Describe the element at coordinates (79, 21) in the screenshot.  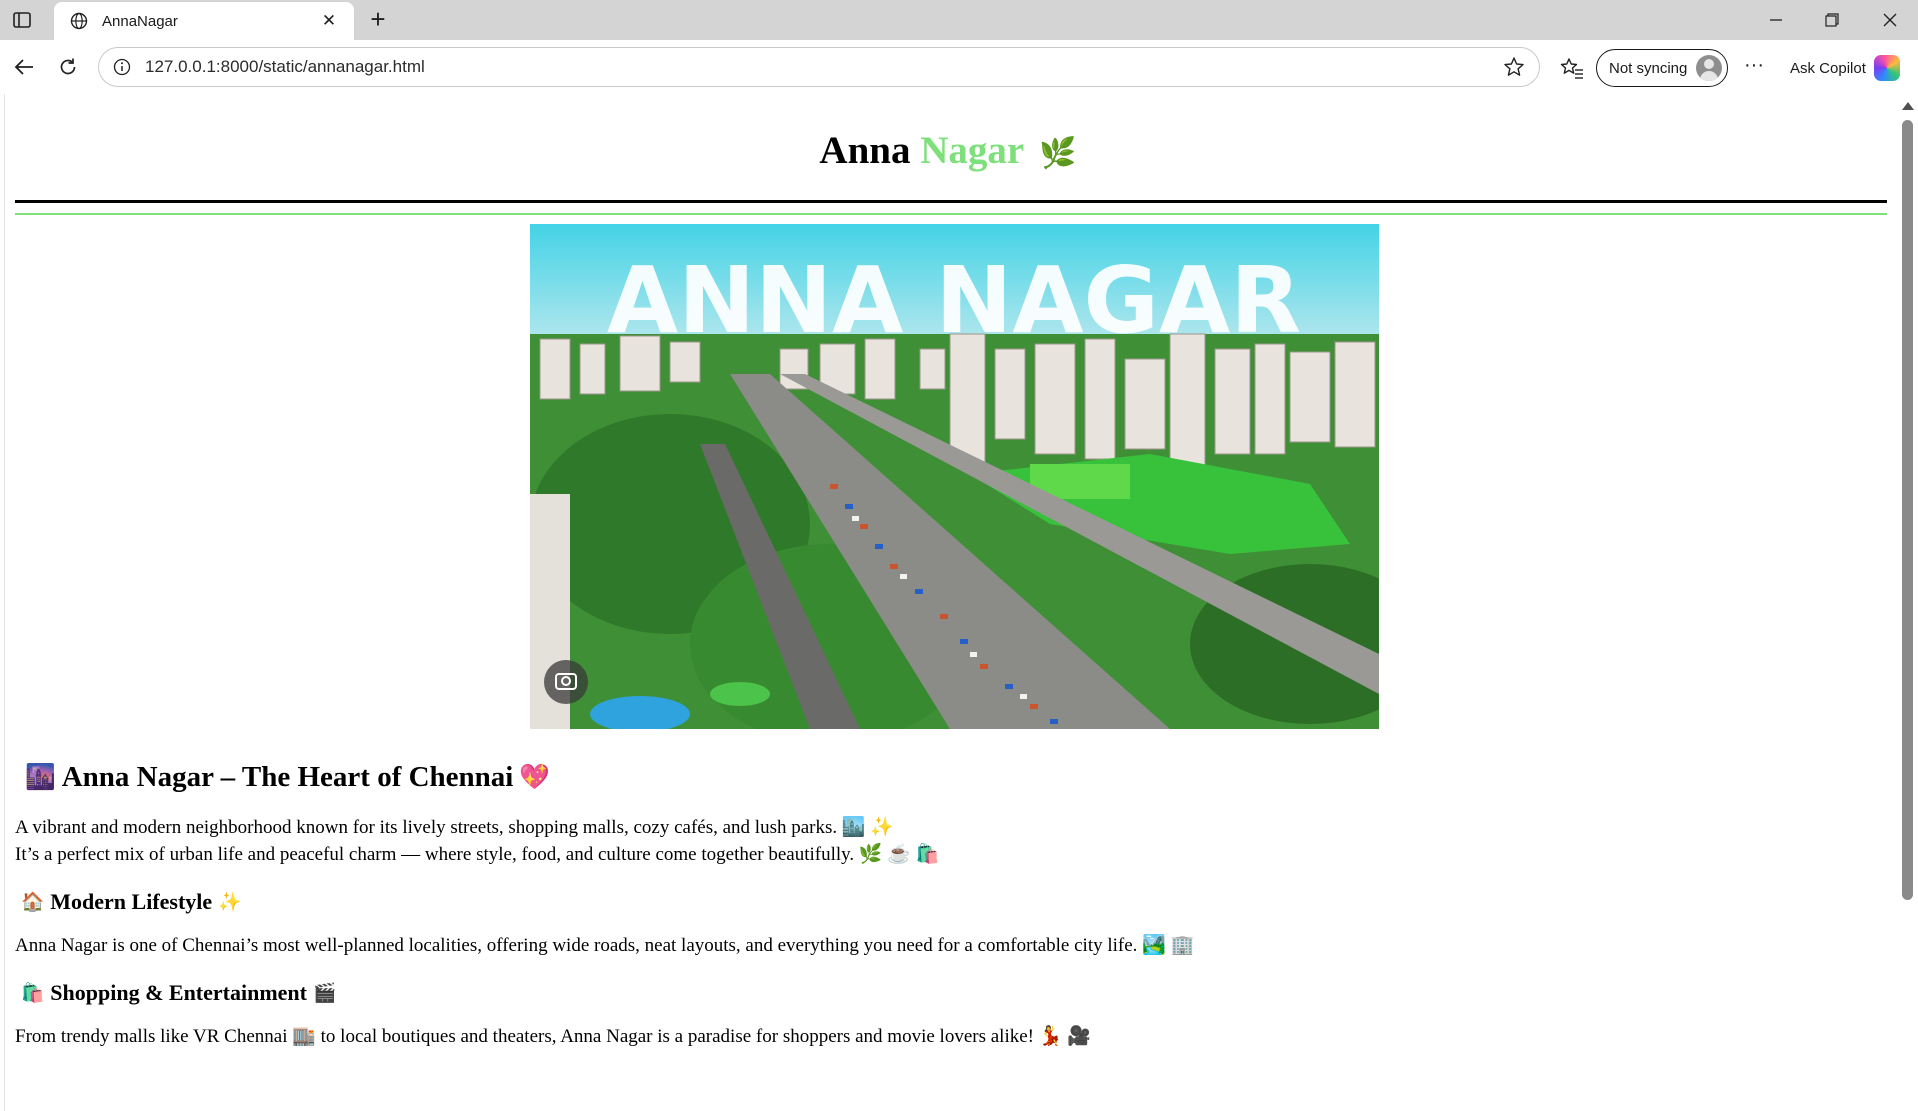
I see `globe-icon` at that location.